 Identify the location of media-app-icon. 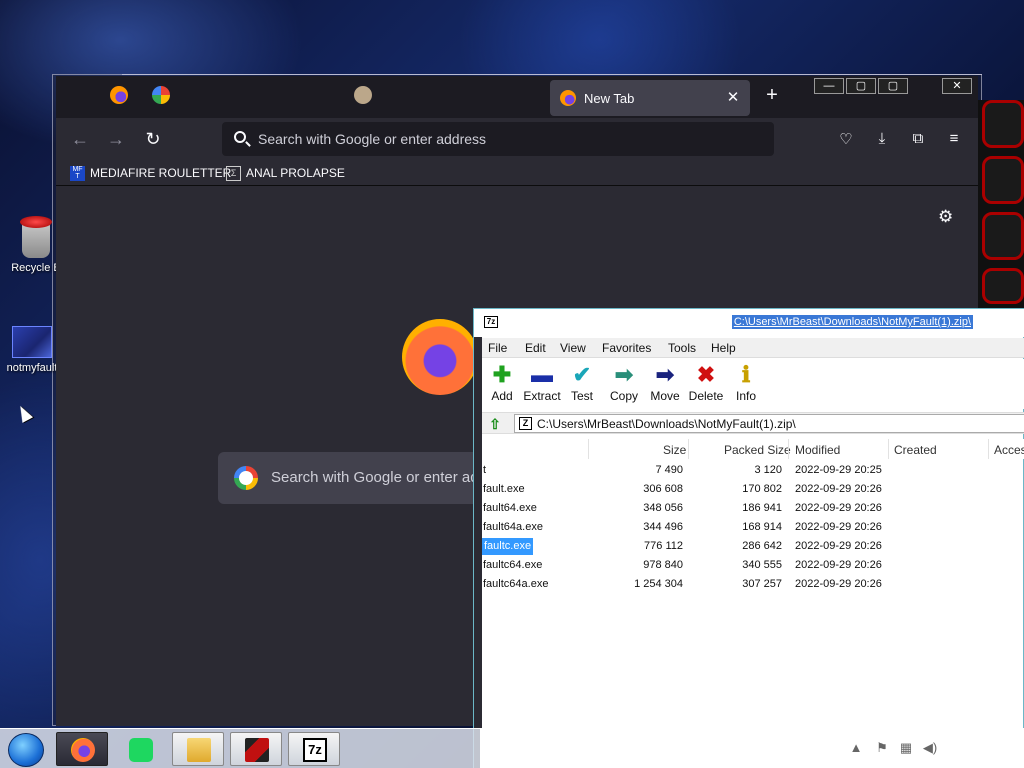
(257, 750).